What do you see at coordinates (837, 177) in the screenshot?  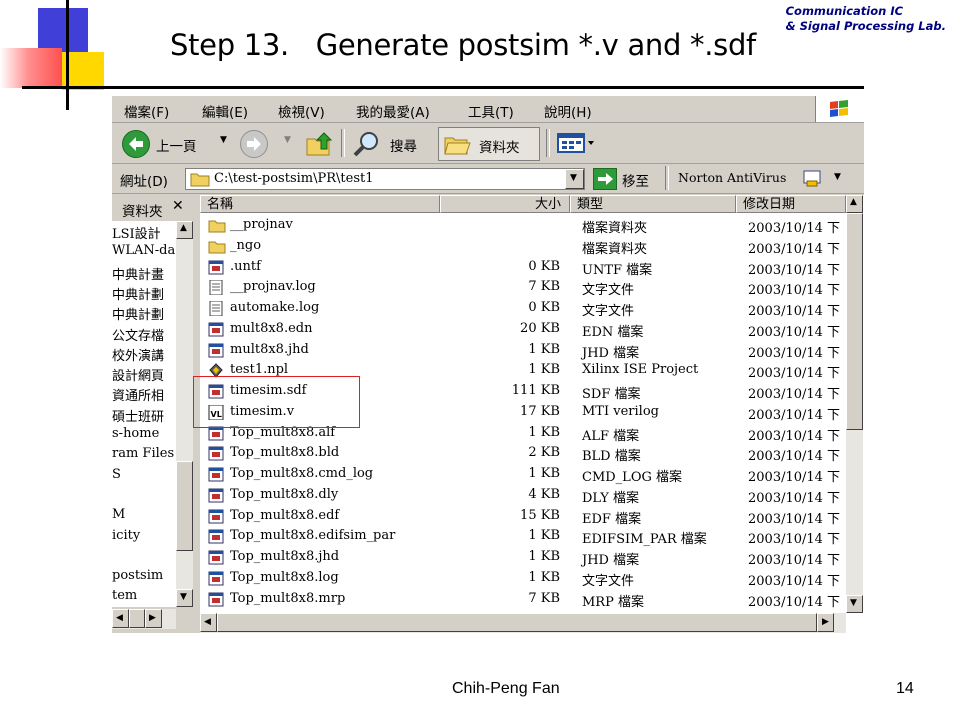 I see `norton-dropdown-icon: ▼` at bounding box center [837, 177].